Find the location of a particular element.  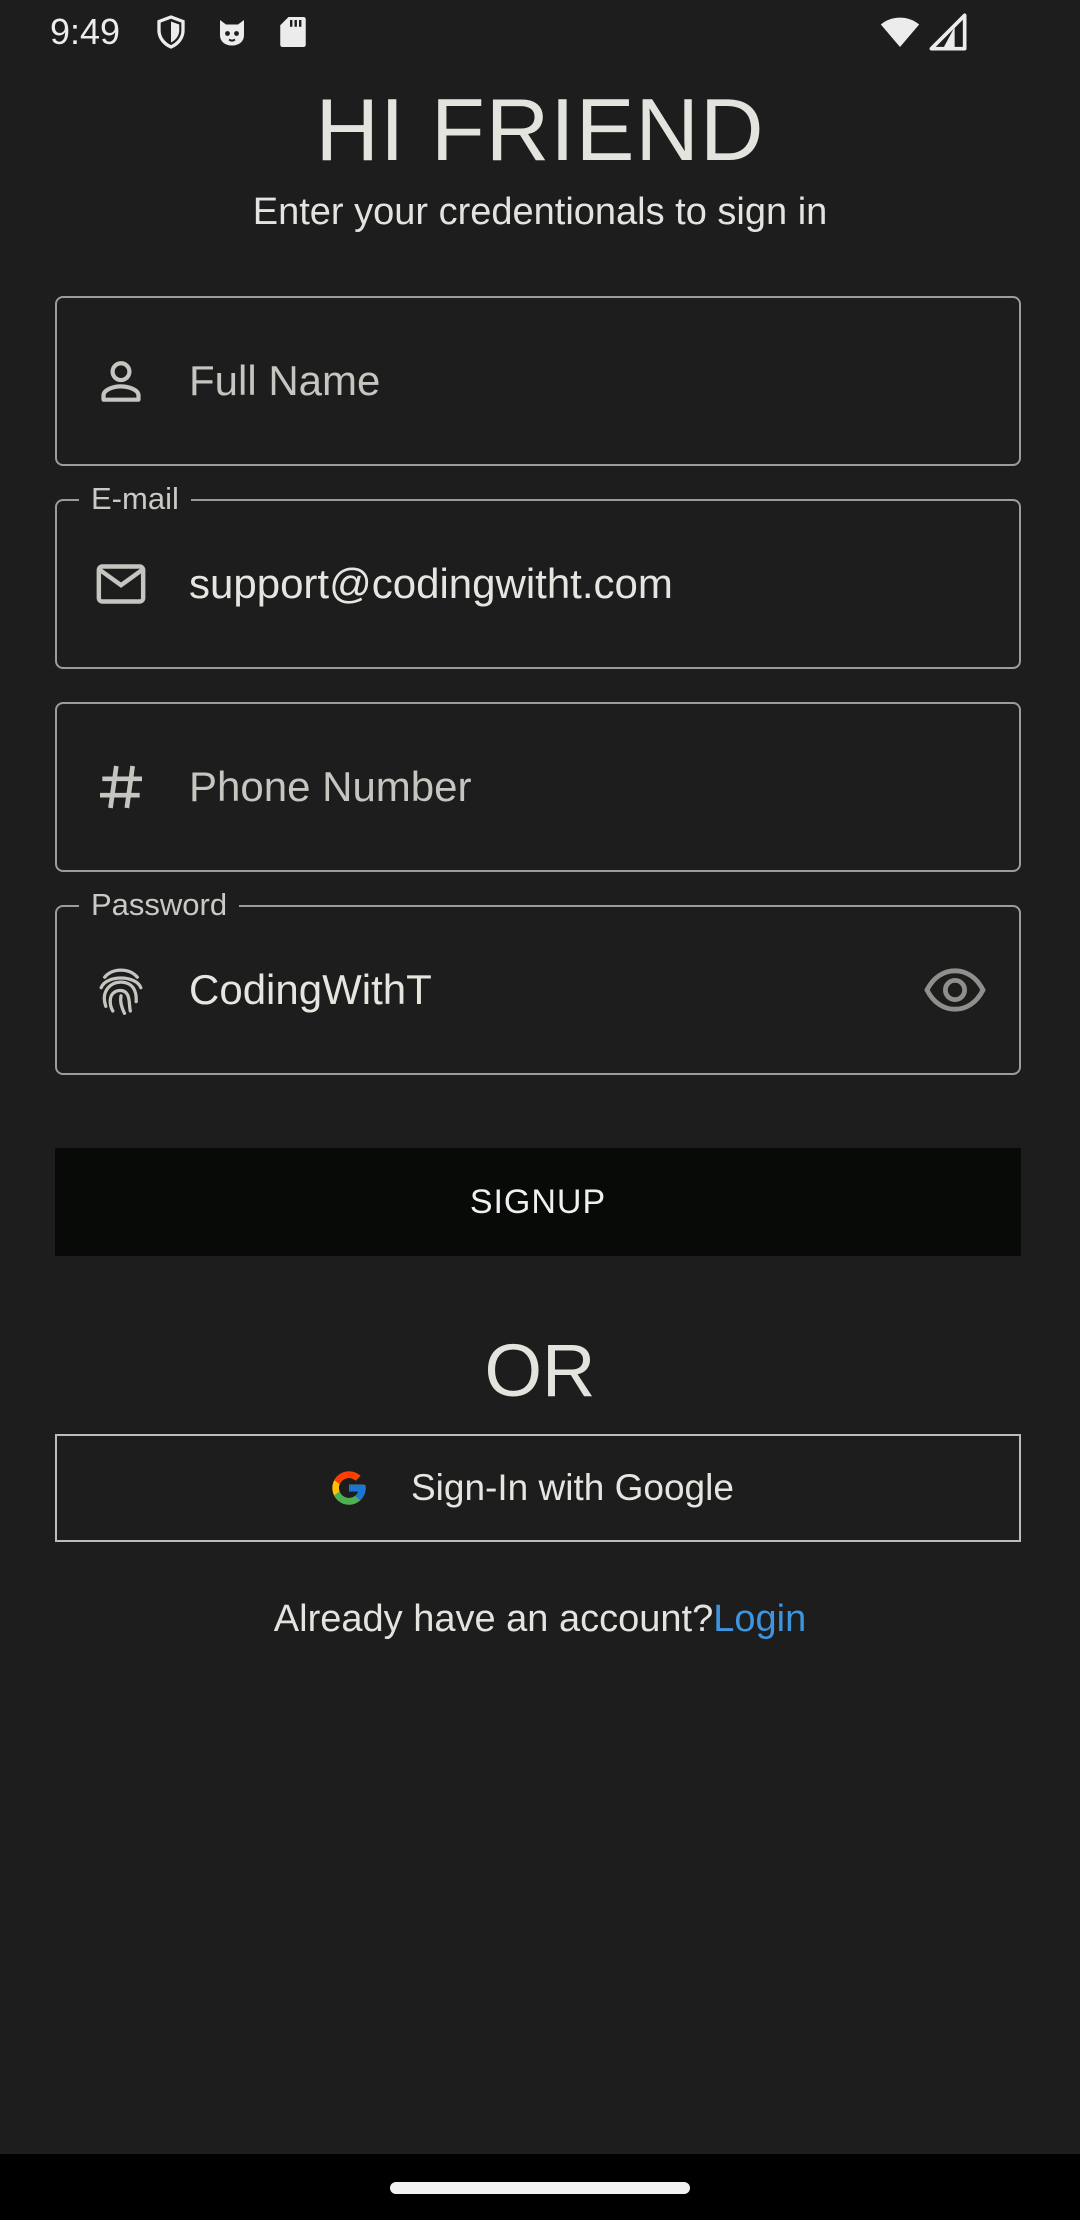

home-handle is located at coordinates (540, 2188).